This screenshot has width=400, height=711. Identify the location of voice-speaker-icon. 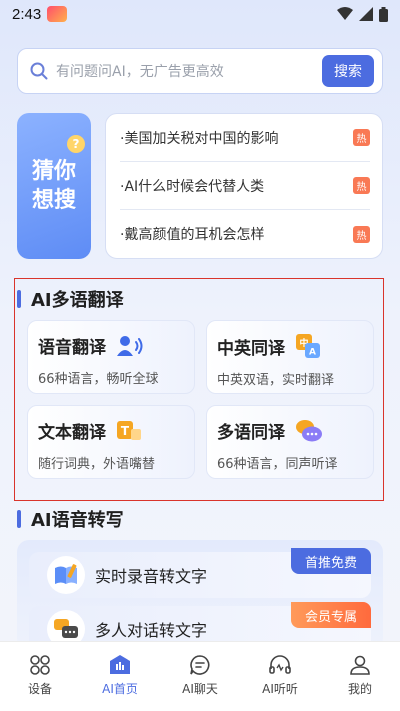
(130, 346).